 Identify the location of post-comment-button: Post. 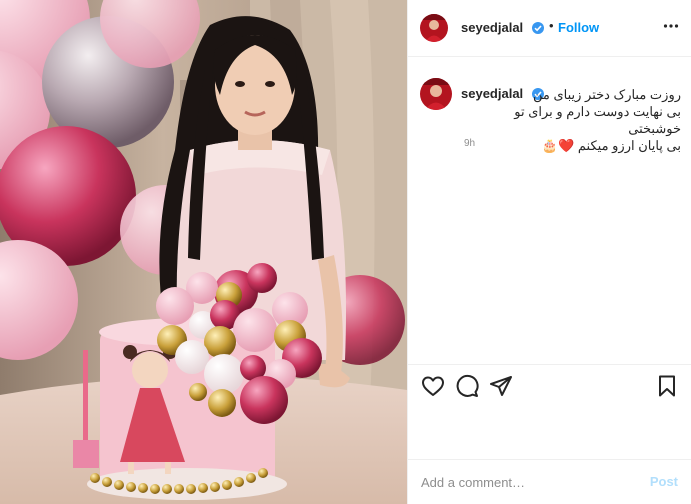
(664, 481).